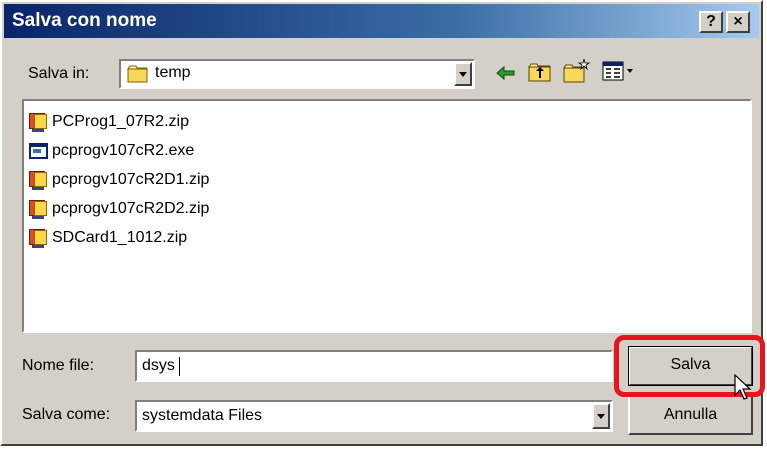  Describe the element at coordinates (123, 150) in the screenshot. I see `file-name: pcprogv107cR2.exe` at that location.